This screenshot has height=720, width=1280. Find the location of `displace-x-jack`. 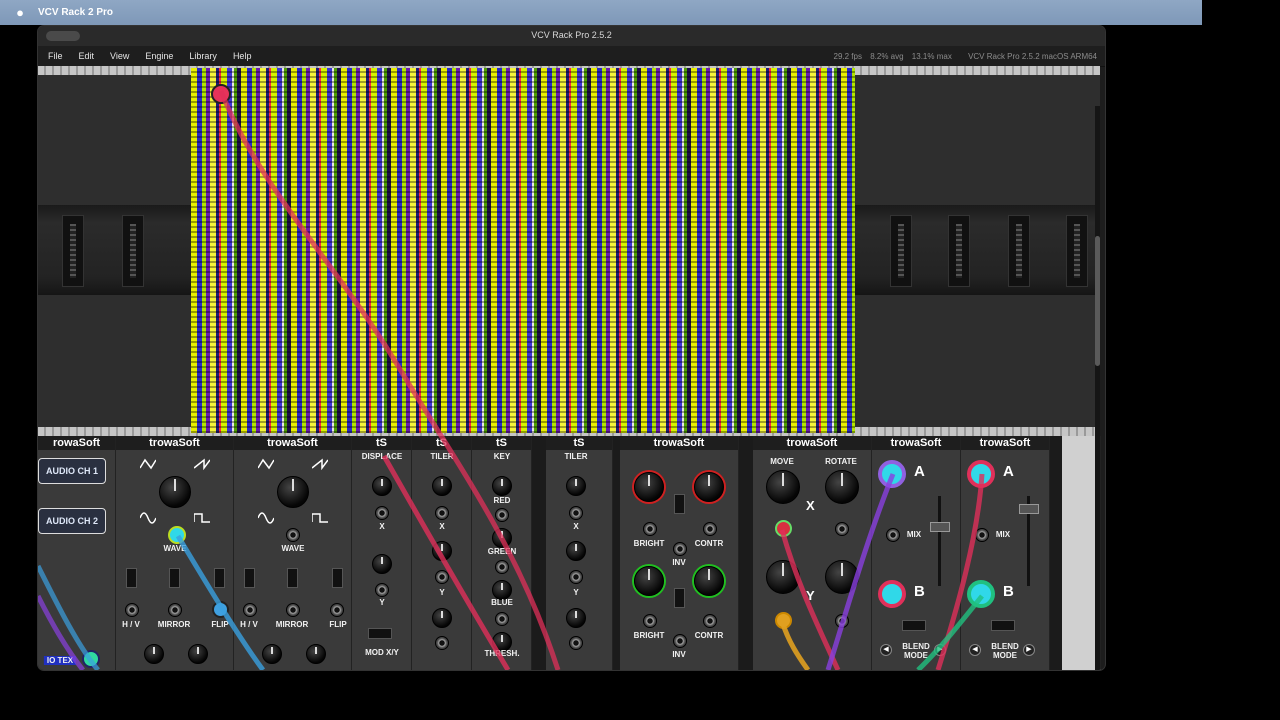

displace-x-jack is located at coordinates (382, 513).